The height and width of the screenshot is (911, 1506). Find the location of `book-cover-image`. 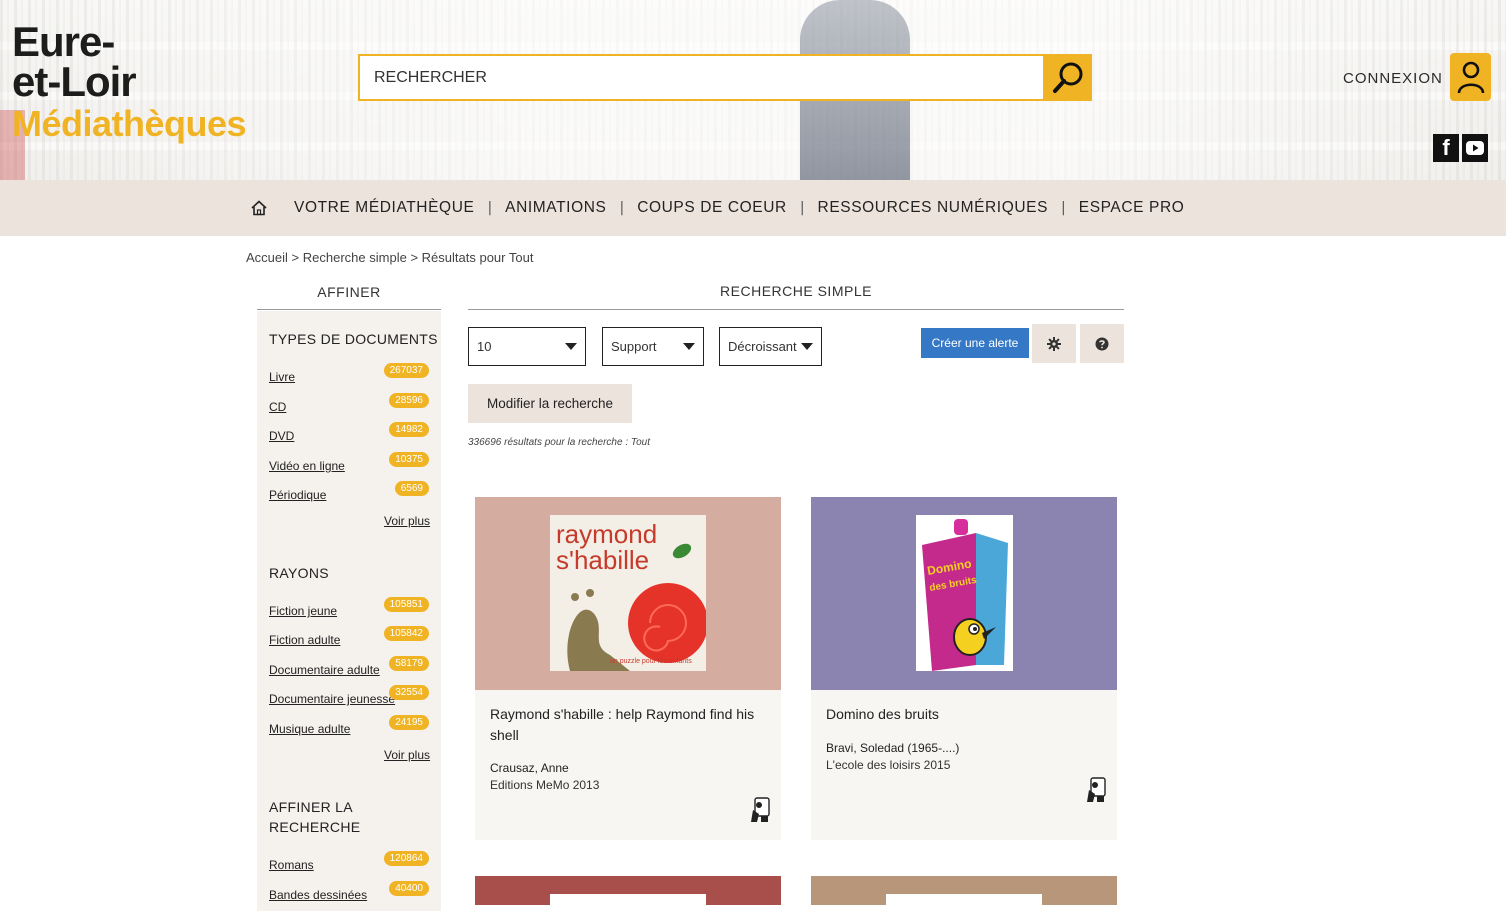

book-cover-image is located at coordinates (964, 899).